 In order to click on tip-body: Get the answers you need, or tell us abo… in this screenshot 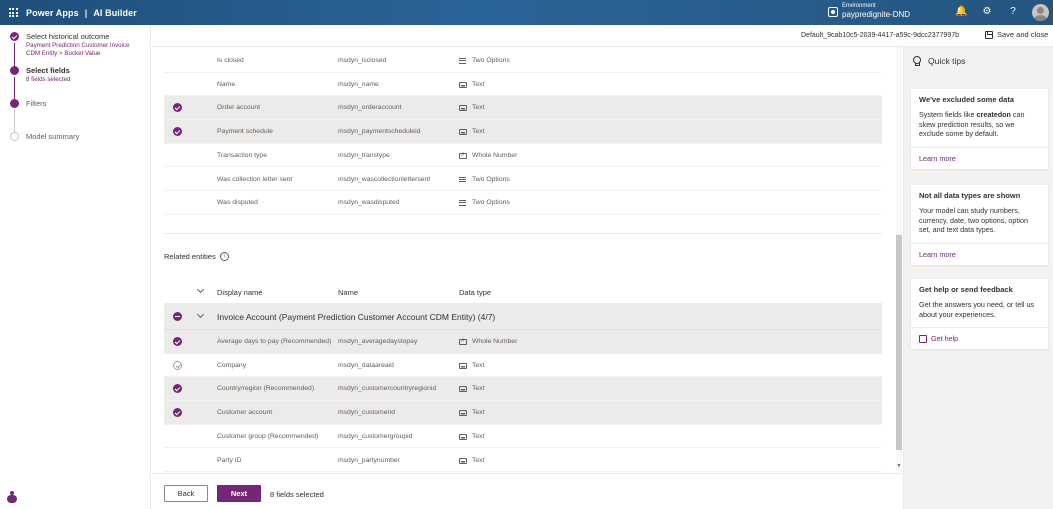, I will do `click(977, 309)`.